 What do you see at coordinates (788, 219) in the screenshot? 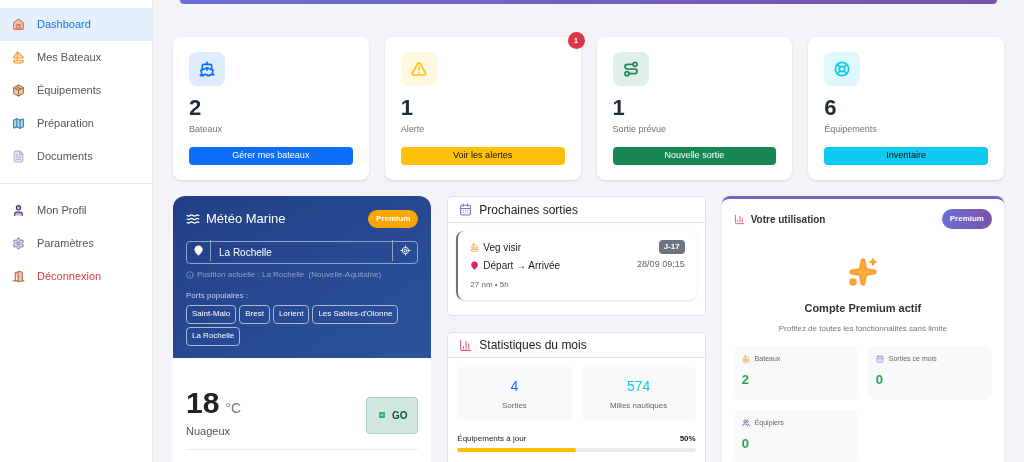
I see `card-title: Votre utilisation` at bounding box center [788, 219].